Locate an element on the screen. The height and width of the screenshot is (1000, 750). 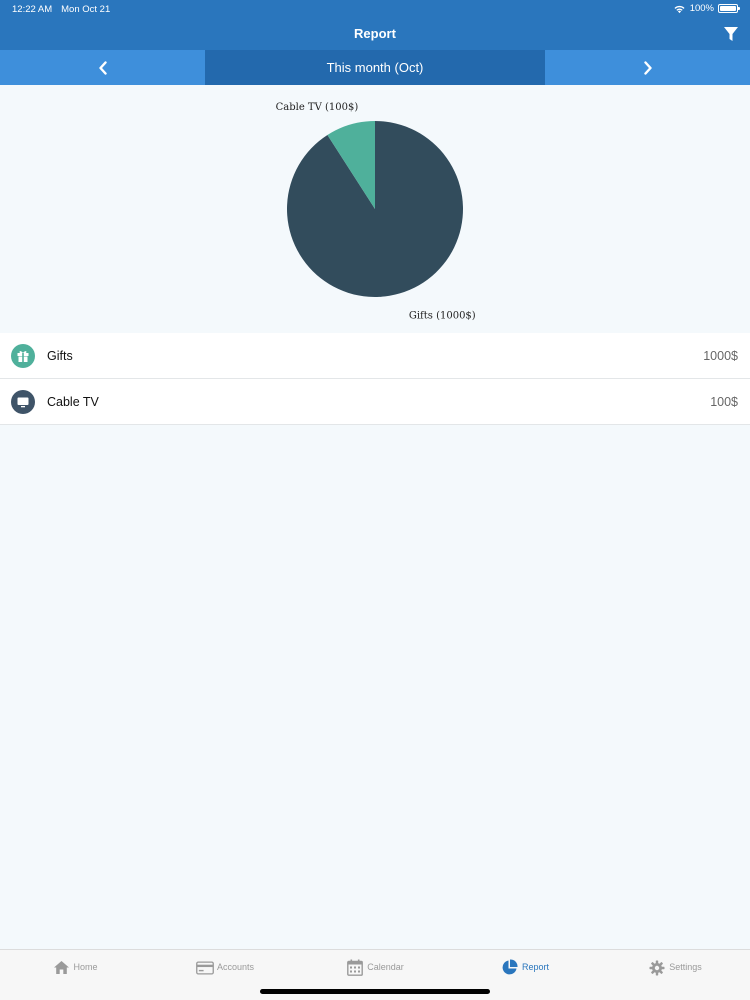
pie-label-gifts: Gifts (1000$) is located at coordinates (442, 316).